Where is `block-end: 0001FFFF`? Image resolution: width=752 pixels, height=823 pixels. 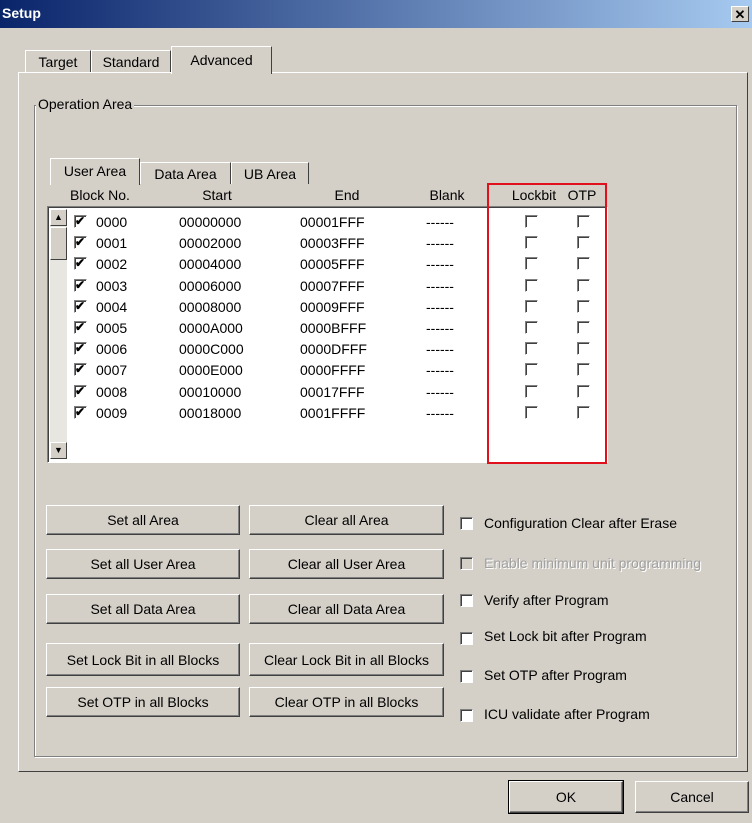
block-end: 0001FFFF is located at coordinates (333, 412).